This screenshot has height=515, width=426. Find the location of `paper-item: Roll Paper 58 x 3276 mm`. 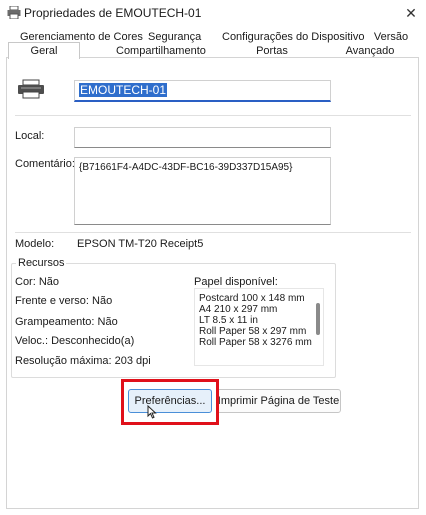

paper-item: Roll Paper 58 x 3276 mm is located at coordinates (254, 342).